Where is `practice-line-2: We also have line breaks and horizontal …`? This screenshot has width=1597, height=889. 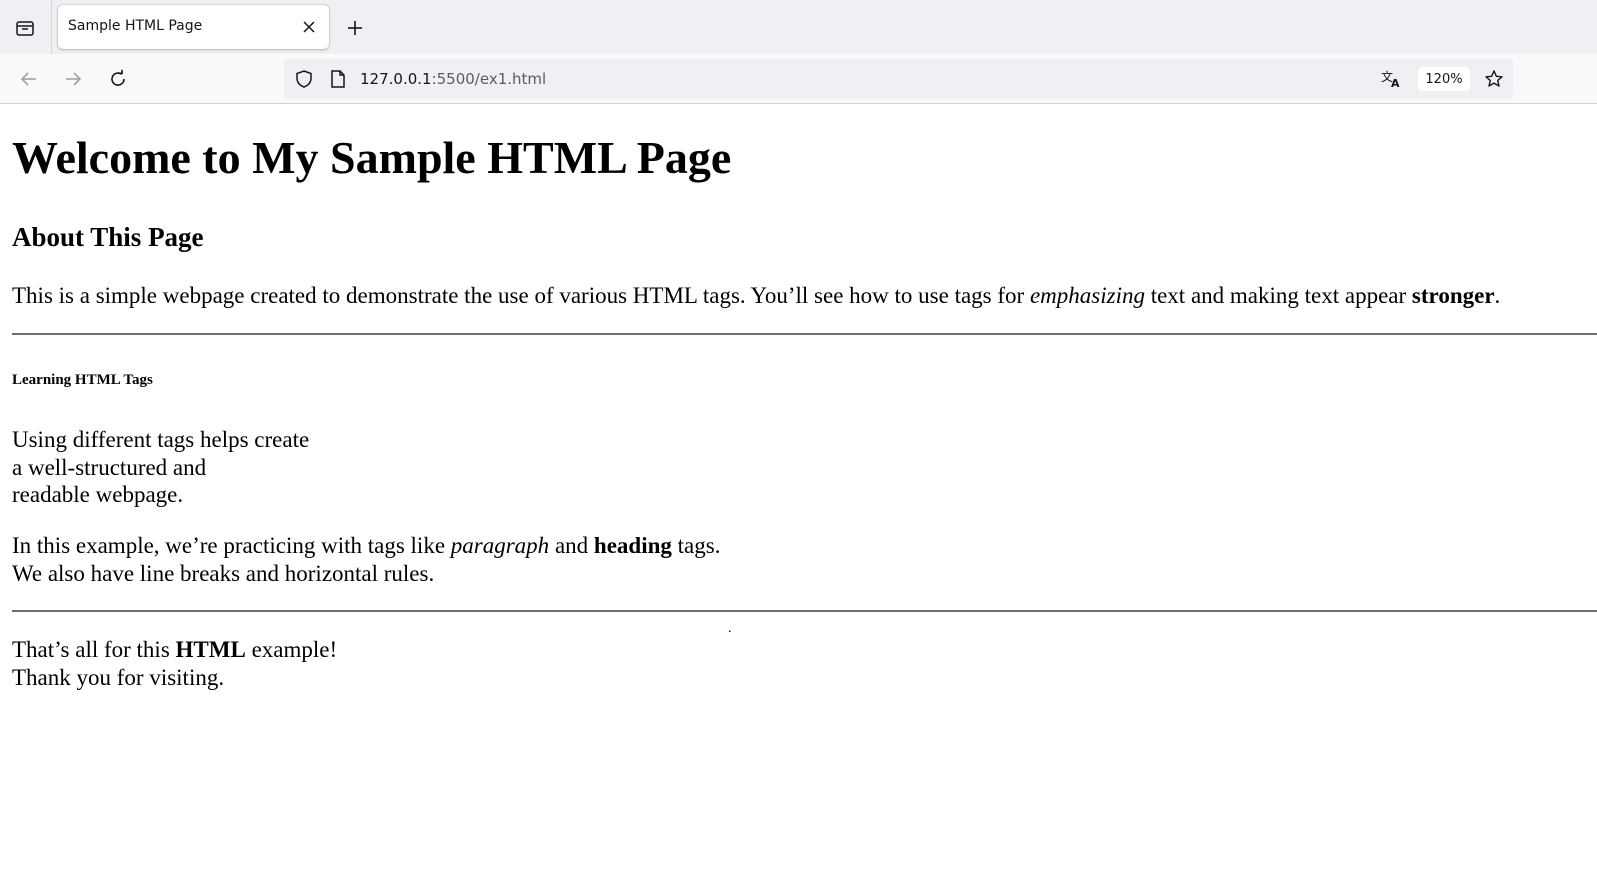
practice-line-2: We also have line breaks and horizontal … is located at coordinates (223, 573).